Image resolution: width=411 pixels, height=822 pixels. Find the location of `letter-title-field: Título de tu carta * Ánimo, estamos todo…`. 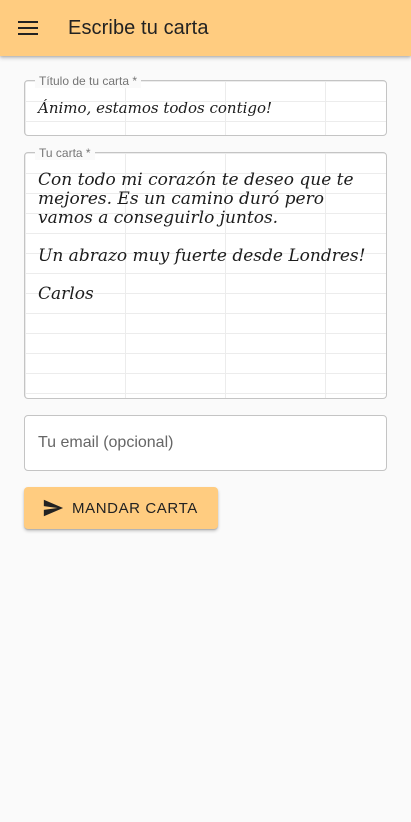

letter-title-field: Título de tu carta * Ánimo, estamos todo… is located at coordinates (205, 105).